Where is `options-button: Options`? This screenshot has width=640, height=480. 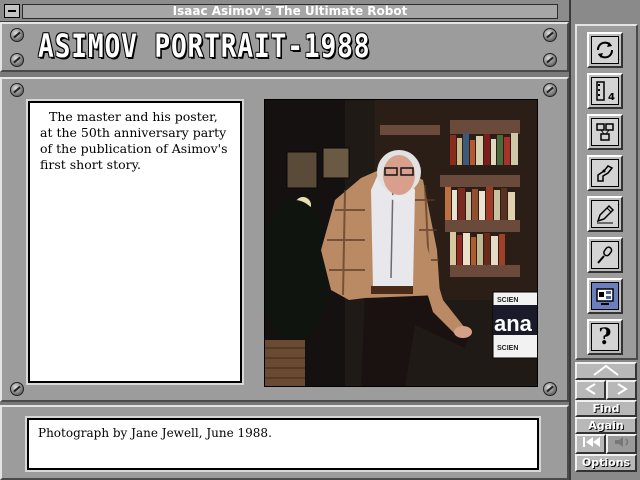
options-button: Options is located at coordinates (606, 463).